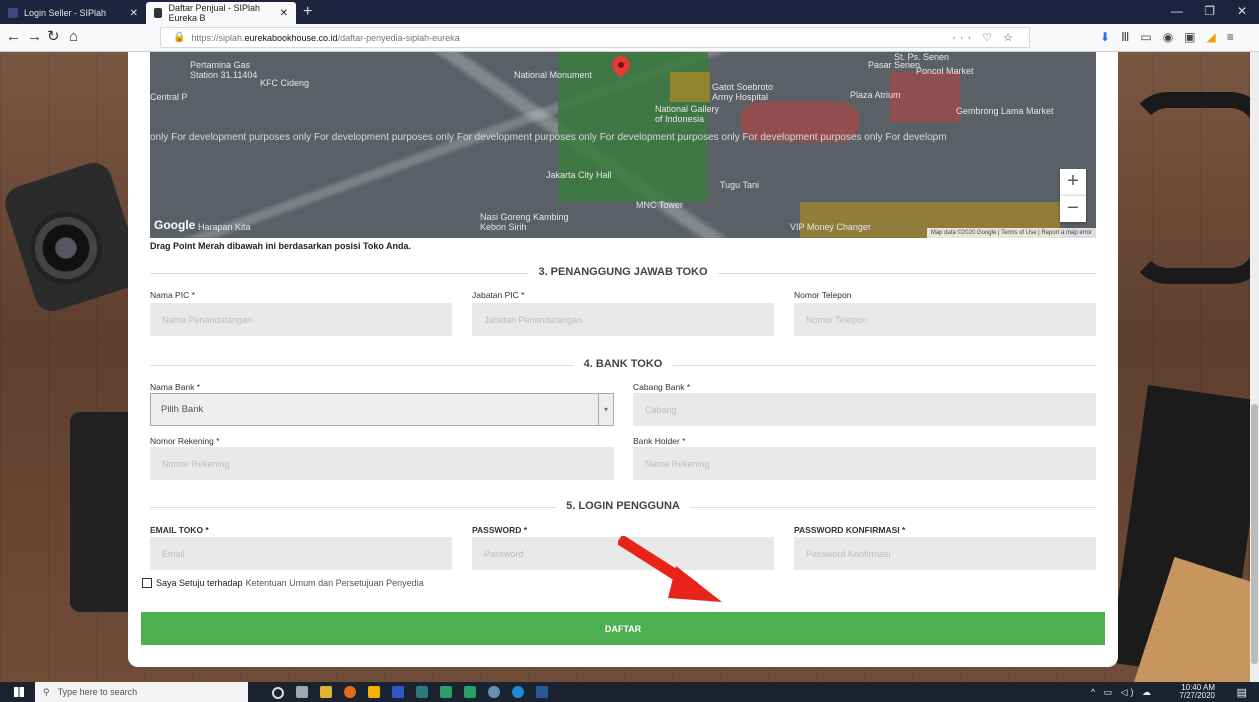 This screenshot has width=1259, height=702. I want to click on map-label: Plaza Atrium, so click(875, 95).